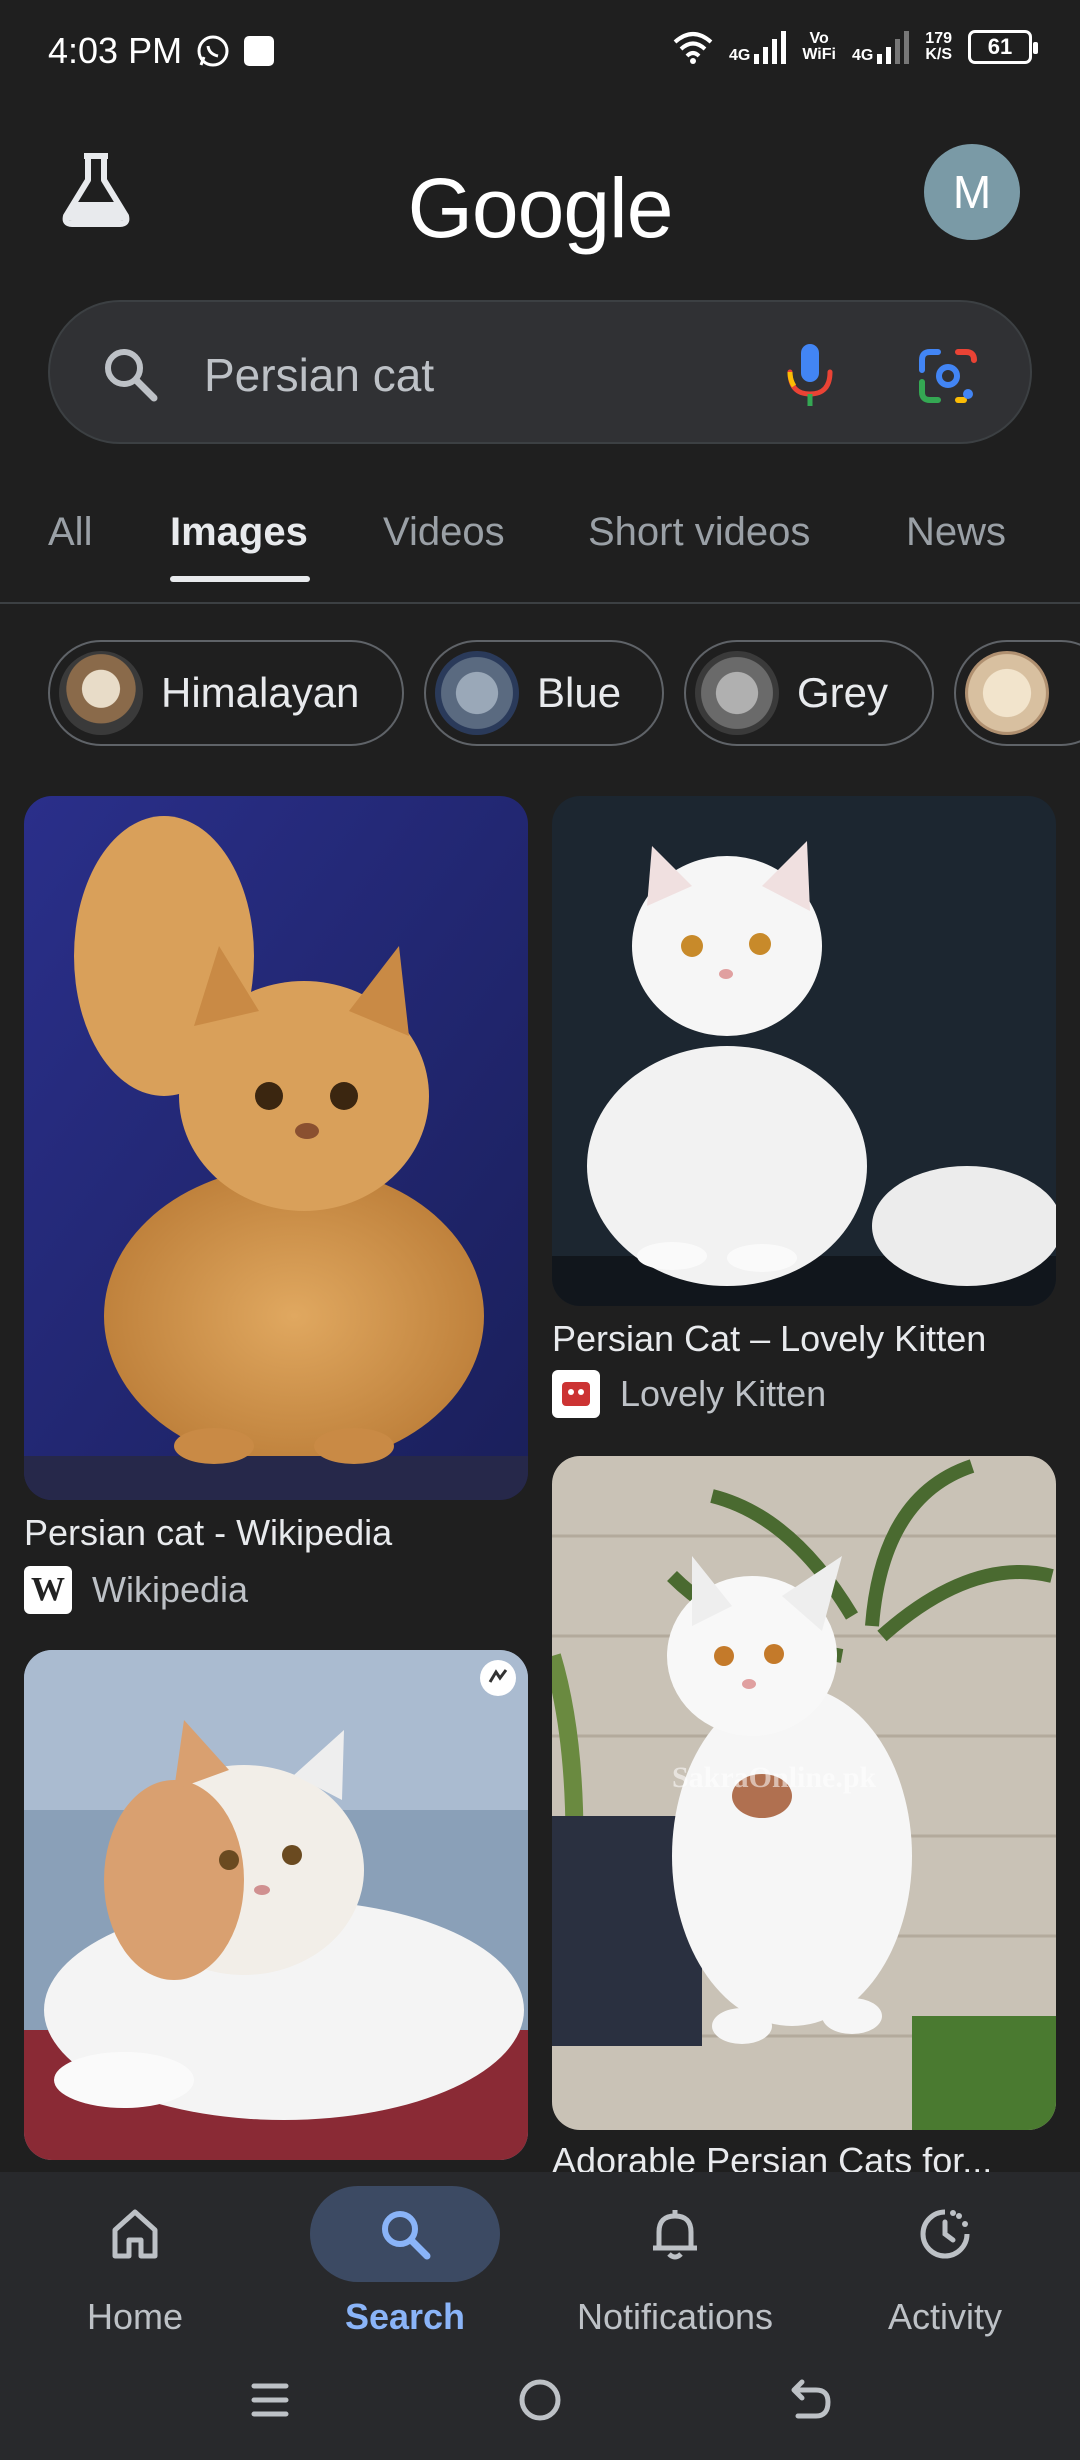 This screenshot has height=2460, width=1080. I want to click on activity-icon, so click(945, 2234).